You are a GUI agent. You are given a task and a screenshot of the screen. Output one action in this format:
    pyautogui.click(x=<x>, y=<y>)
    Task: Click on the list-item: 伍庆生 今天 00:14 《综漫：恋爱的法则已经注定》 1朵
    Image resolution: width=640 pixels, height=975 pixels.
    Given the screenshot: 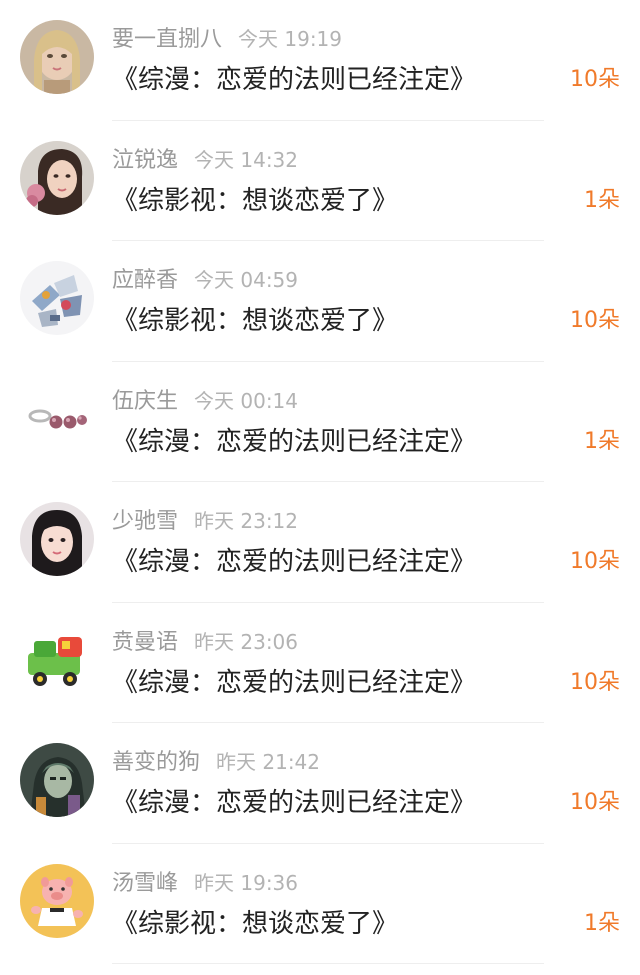 What is the action you would take?
    pyautogui.click(x=320, y=422)
    